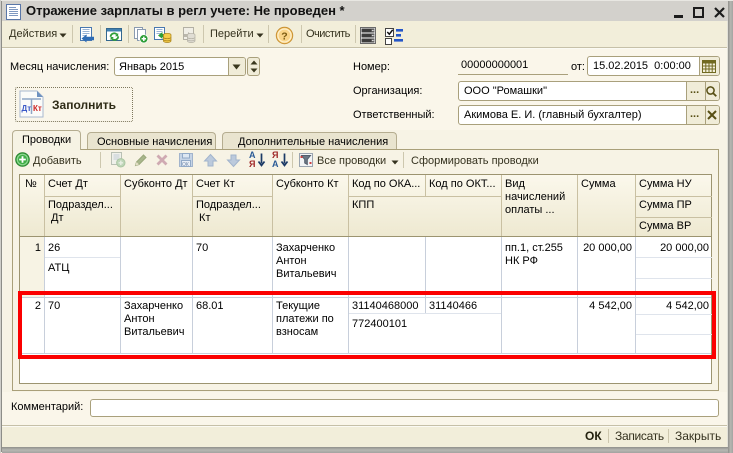 The width and height of the screenshot is (733, 453). I want to click on svg-text: Кт, so click(37, 108).